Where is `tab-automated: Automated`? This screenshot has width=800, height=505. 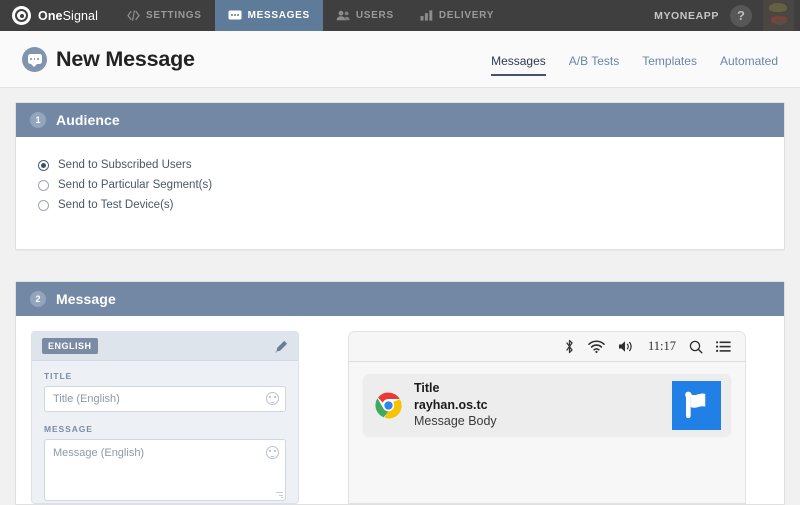 tab-automated: Automated is located at coordinates (749, 65).